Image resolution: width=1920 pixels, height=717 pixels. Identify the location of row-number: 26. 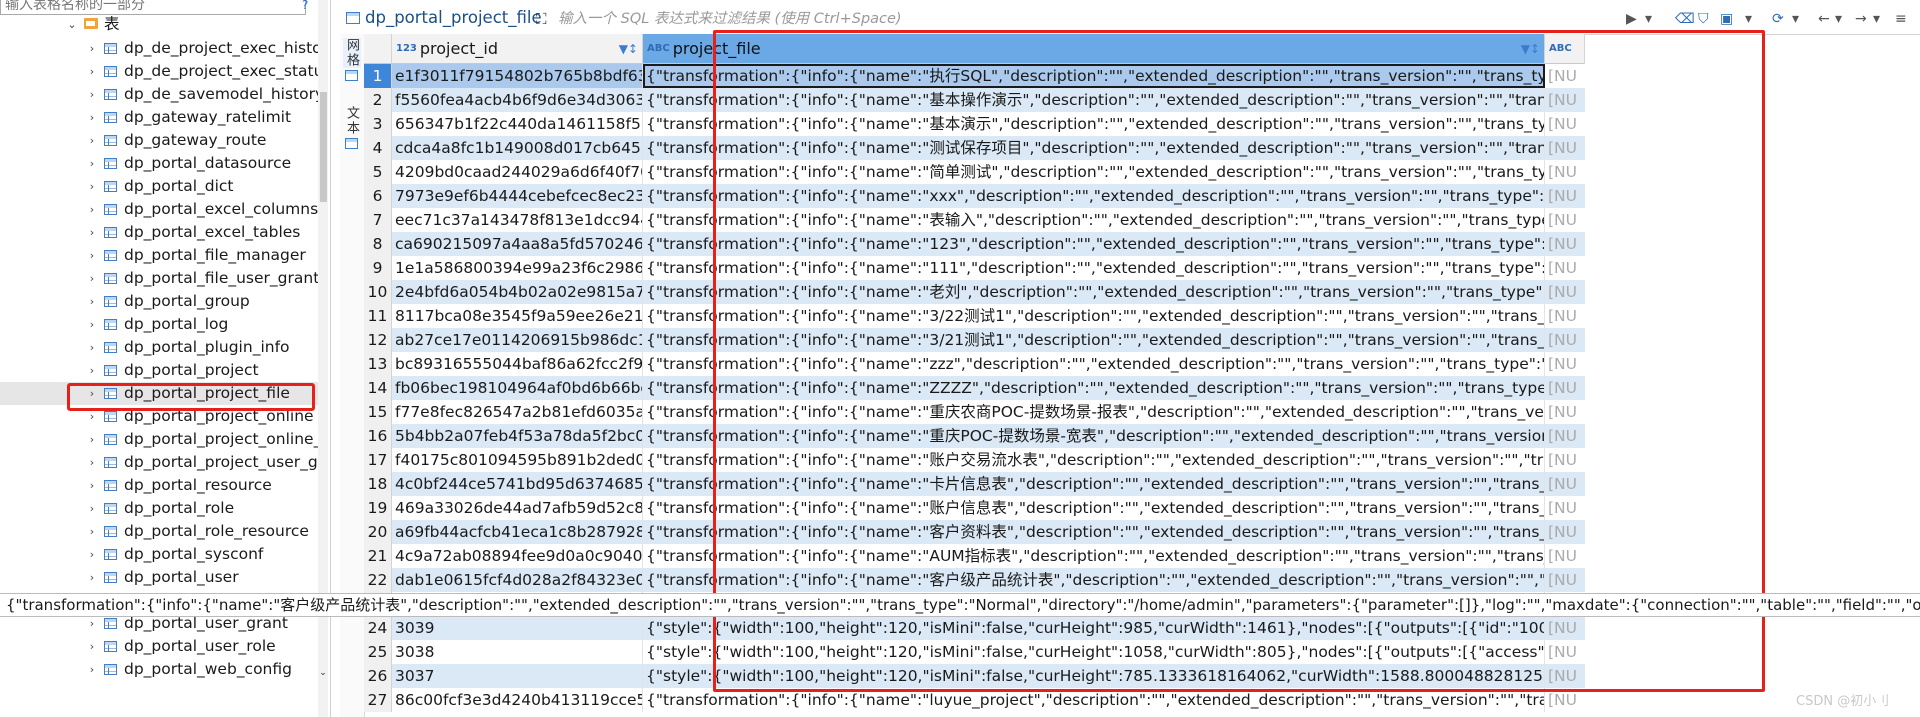
(378, 676).